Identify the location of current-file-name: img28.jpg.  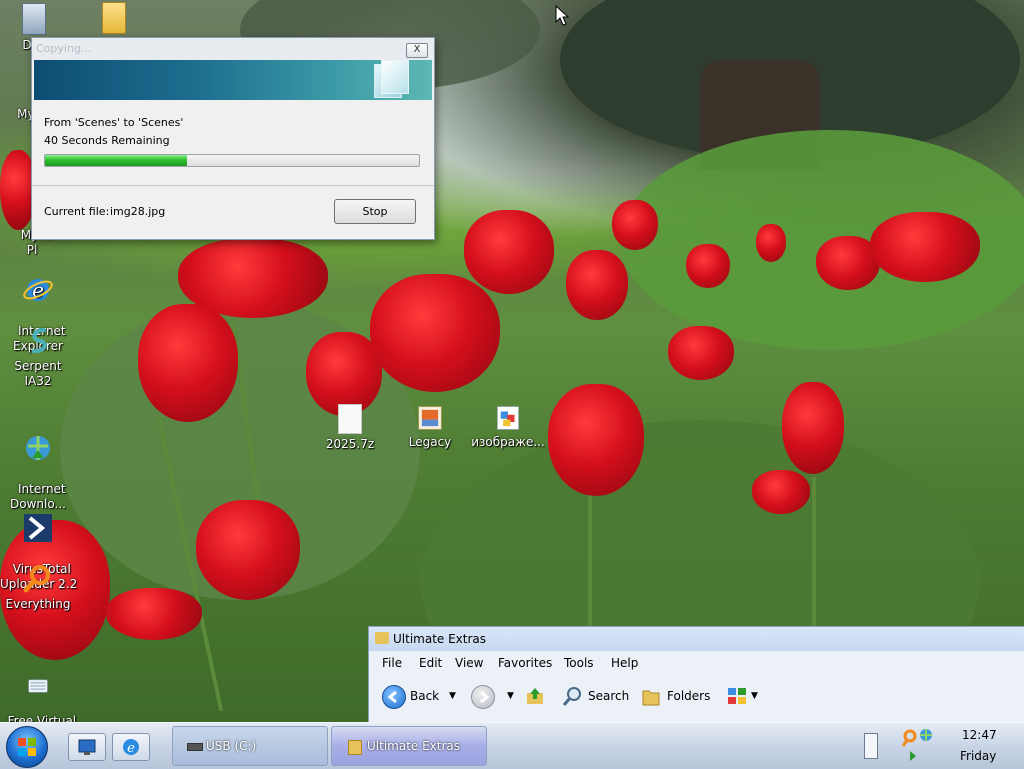
(138, 211).